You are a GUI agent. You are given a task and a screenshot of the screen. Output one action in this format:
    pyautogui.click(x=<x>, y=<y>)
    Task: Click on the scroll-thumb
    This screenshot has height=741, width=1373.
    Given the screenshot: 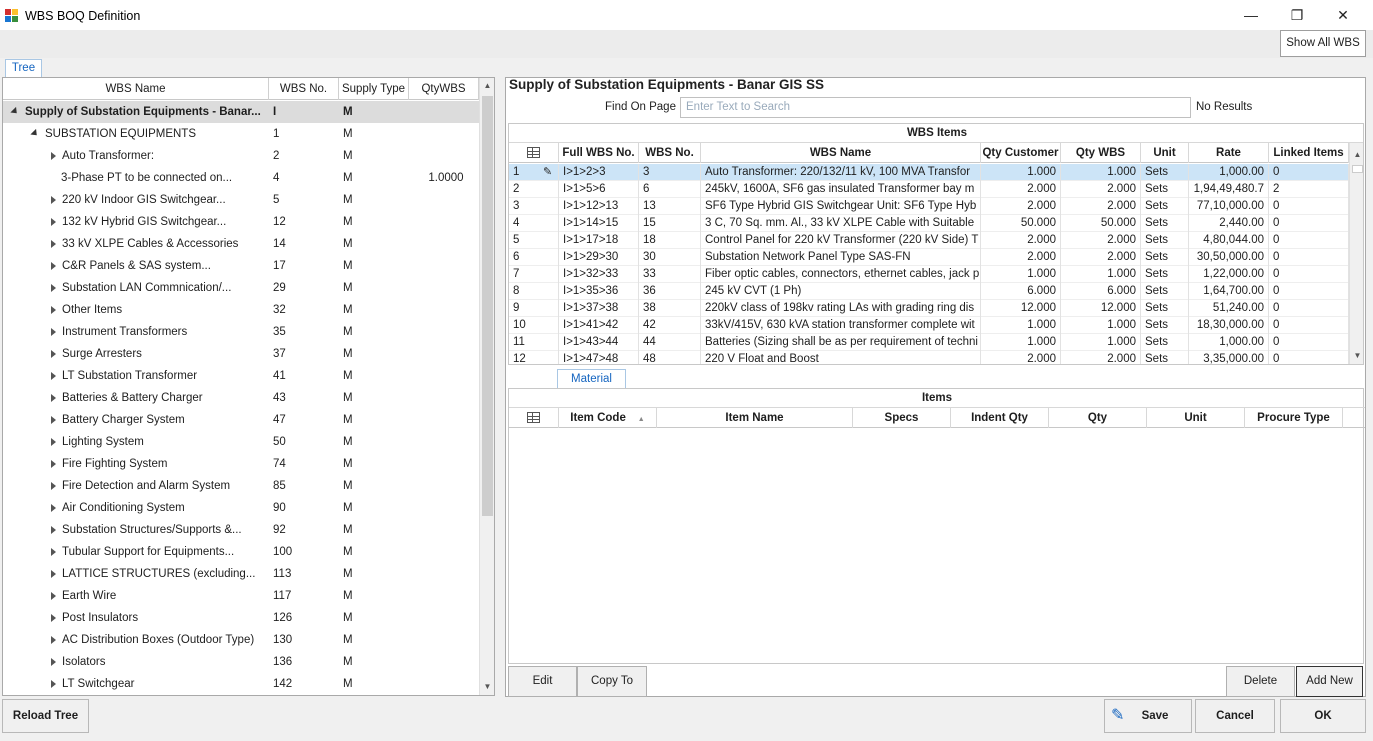 What is the action you would take?
    pyautogui.click(x=1357, y=169)
    